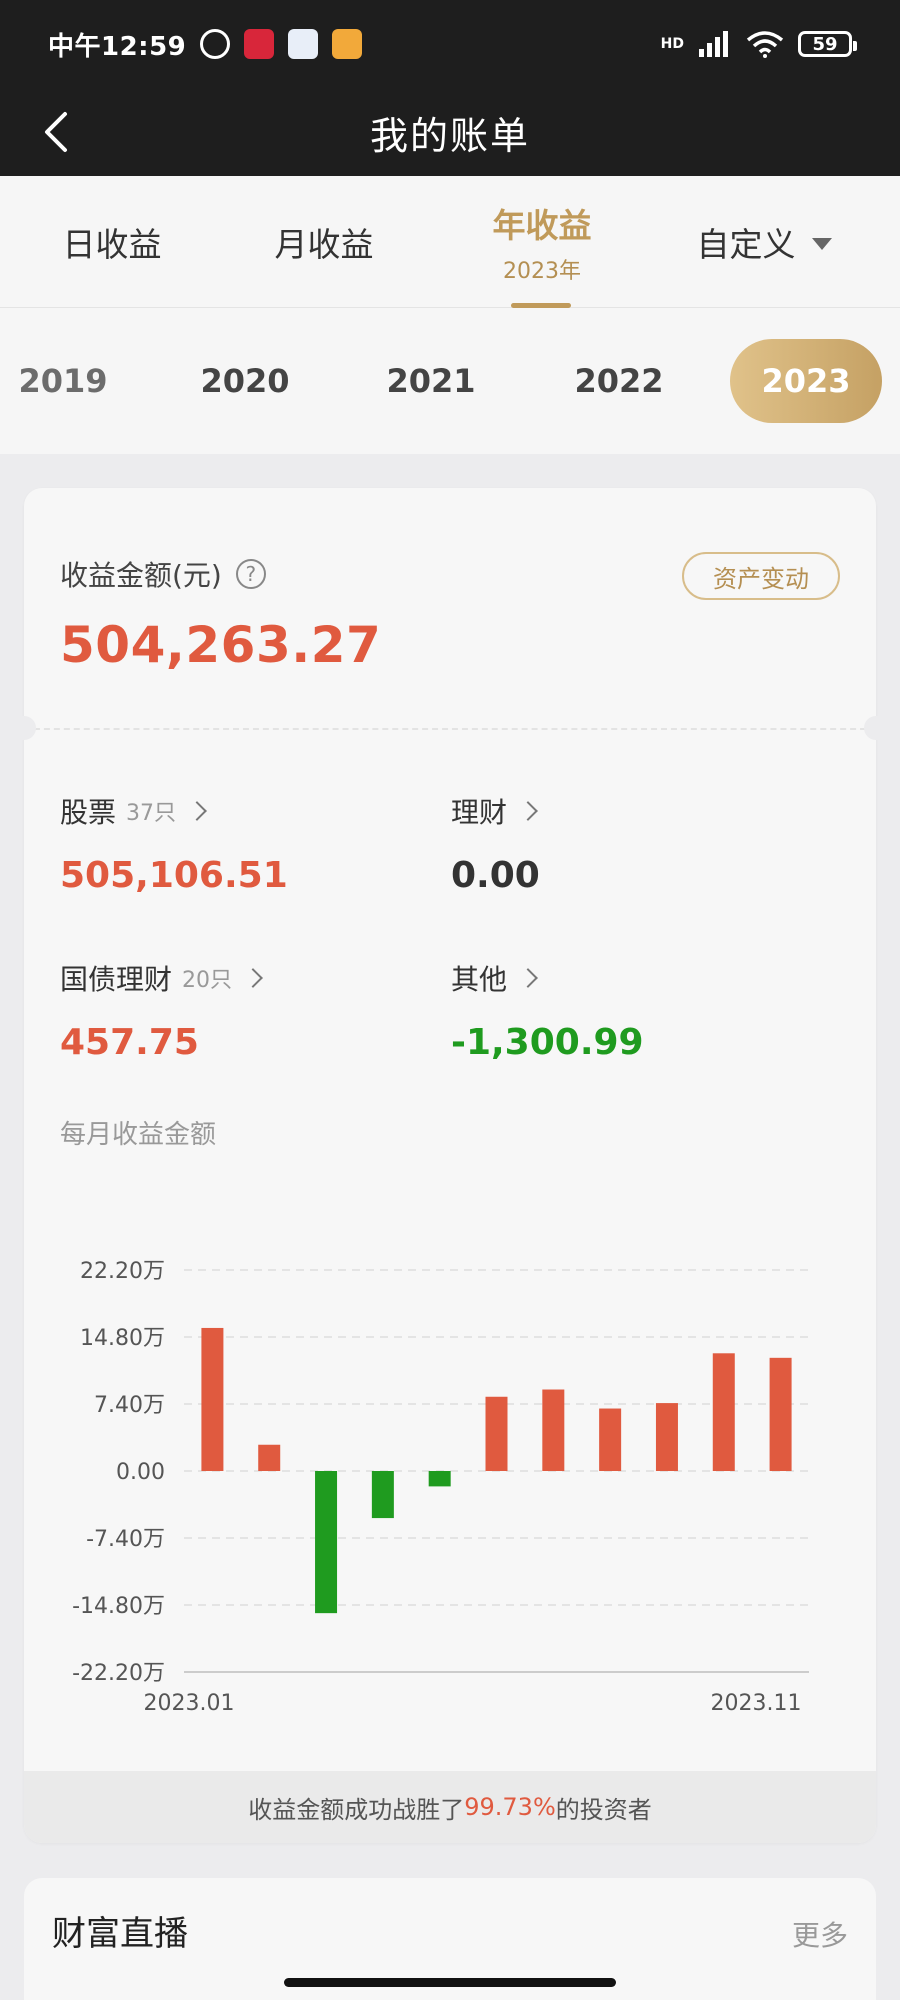 The height and width of the screenshot is (2000, 900). What do you see at coordinates (450, 242) in the screenshot?
I see `period-tabs: 日收益 月收益 年收益 2023年 自定义` at bounding box center [450, 242].